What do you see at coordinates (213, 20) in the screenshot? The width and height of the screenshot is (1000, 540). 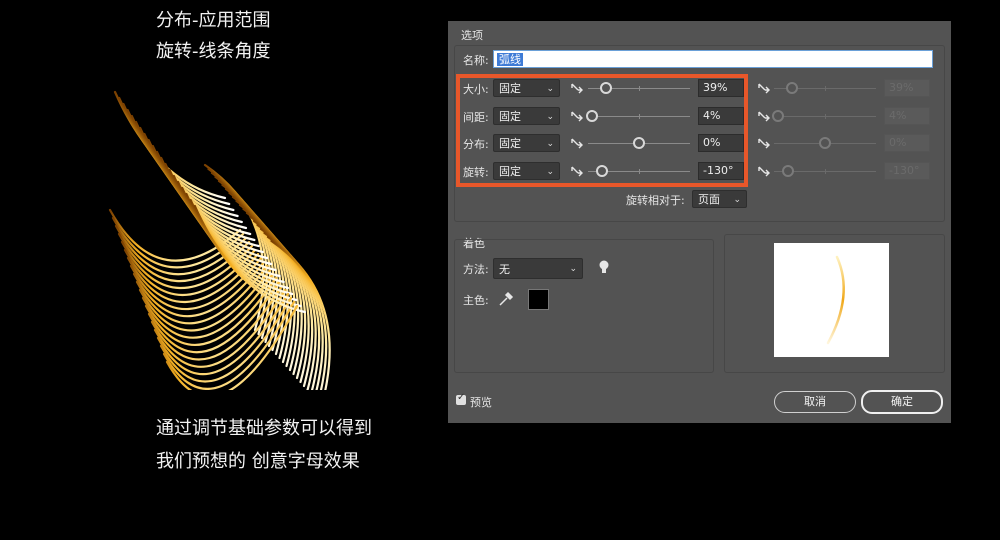 I see `caption-distribution: 分布-应用范围` at bounding box center [213, 20].